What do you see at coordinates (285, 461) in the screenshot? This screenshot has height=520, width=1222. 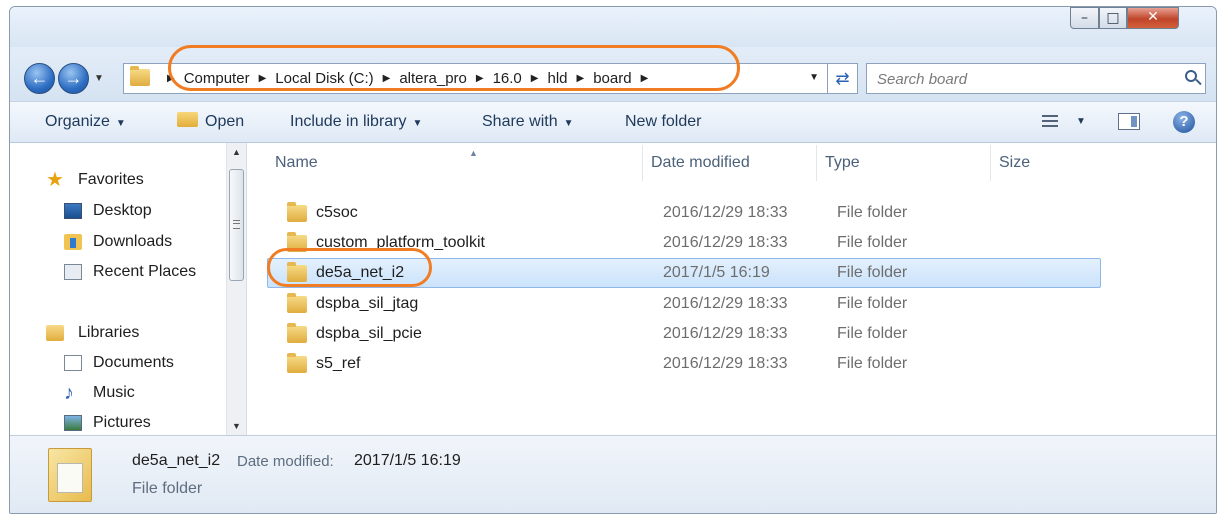 I see `details-date-label: Date modified:` at bounding box center [285, 461].